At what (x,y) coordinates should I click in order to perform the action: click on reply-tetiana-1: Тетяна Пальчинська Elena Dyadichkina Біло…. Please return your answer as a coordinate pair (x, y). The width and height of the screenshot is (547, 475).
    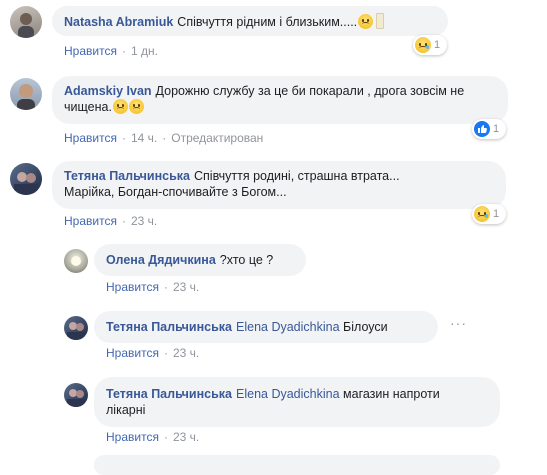
    Looking at the image, I should click on (273, 335).